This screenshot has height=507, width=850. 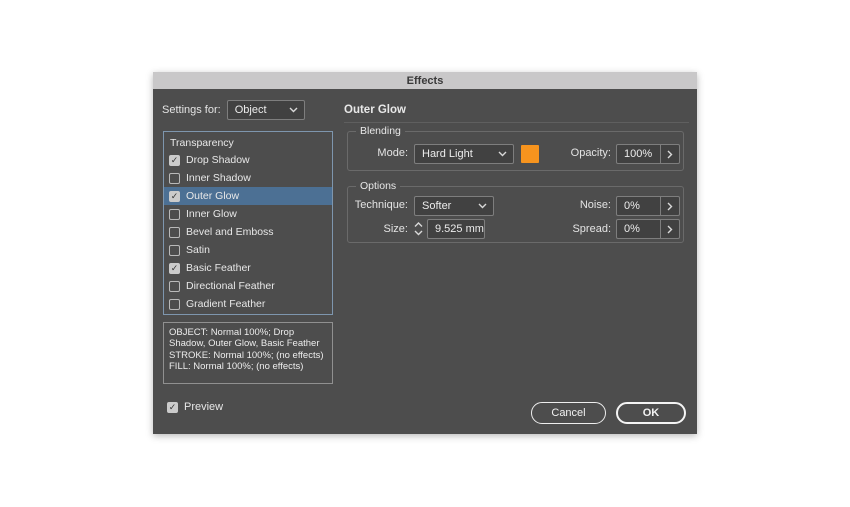 I want to click on spread-label: Spread:, so click(x=591, y=229).